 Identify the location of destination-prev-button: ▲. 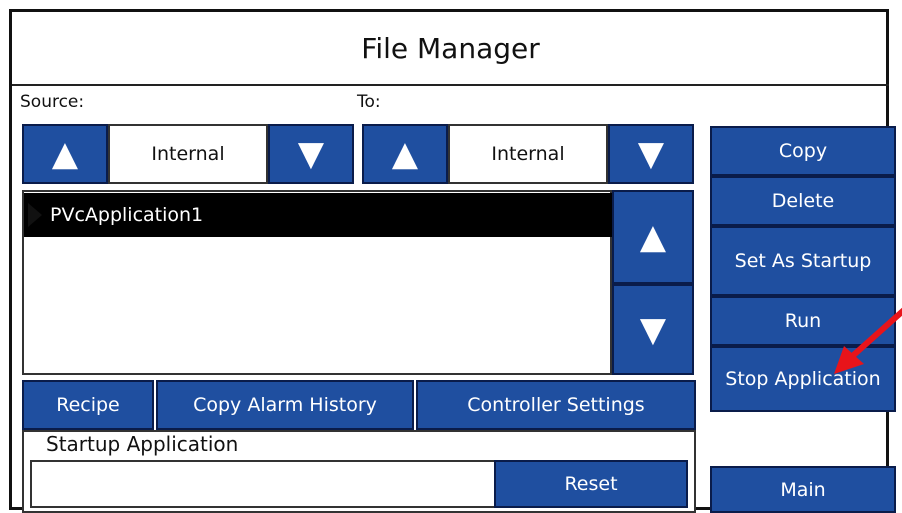
(405, 154).